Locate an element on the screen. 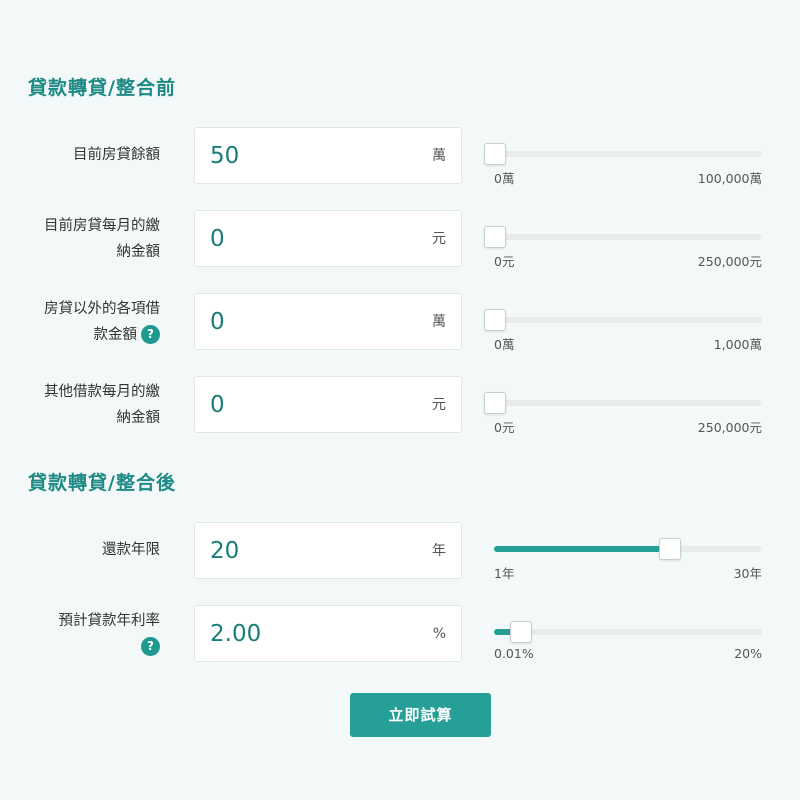 This screenshot has height=800, width=800. label-line: 目前房貸每月的繳 is located at coordinates (102, 226).